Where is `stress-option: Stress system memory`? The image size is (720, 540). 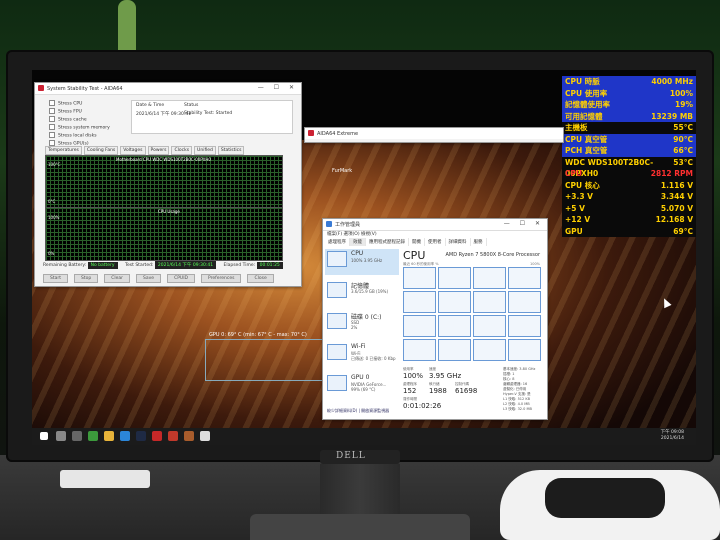 stress-option: Stress system memory is located at coordinates (79, 128).